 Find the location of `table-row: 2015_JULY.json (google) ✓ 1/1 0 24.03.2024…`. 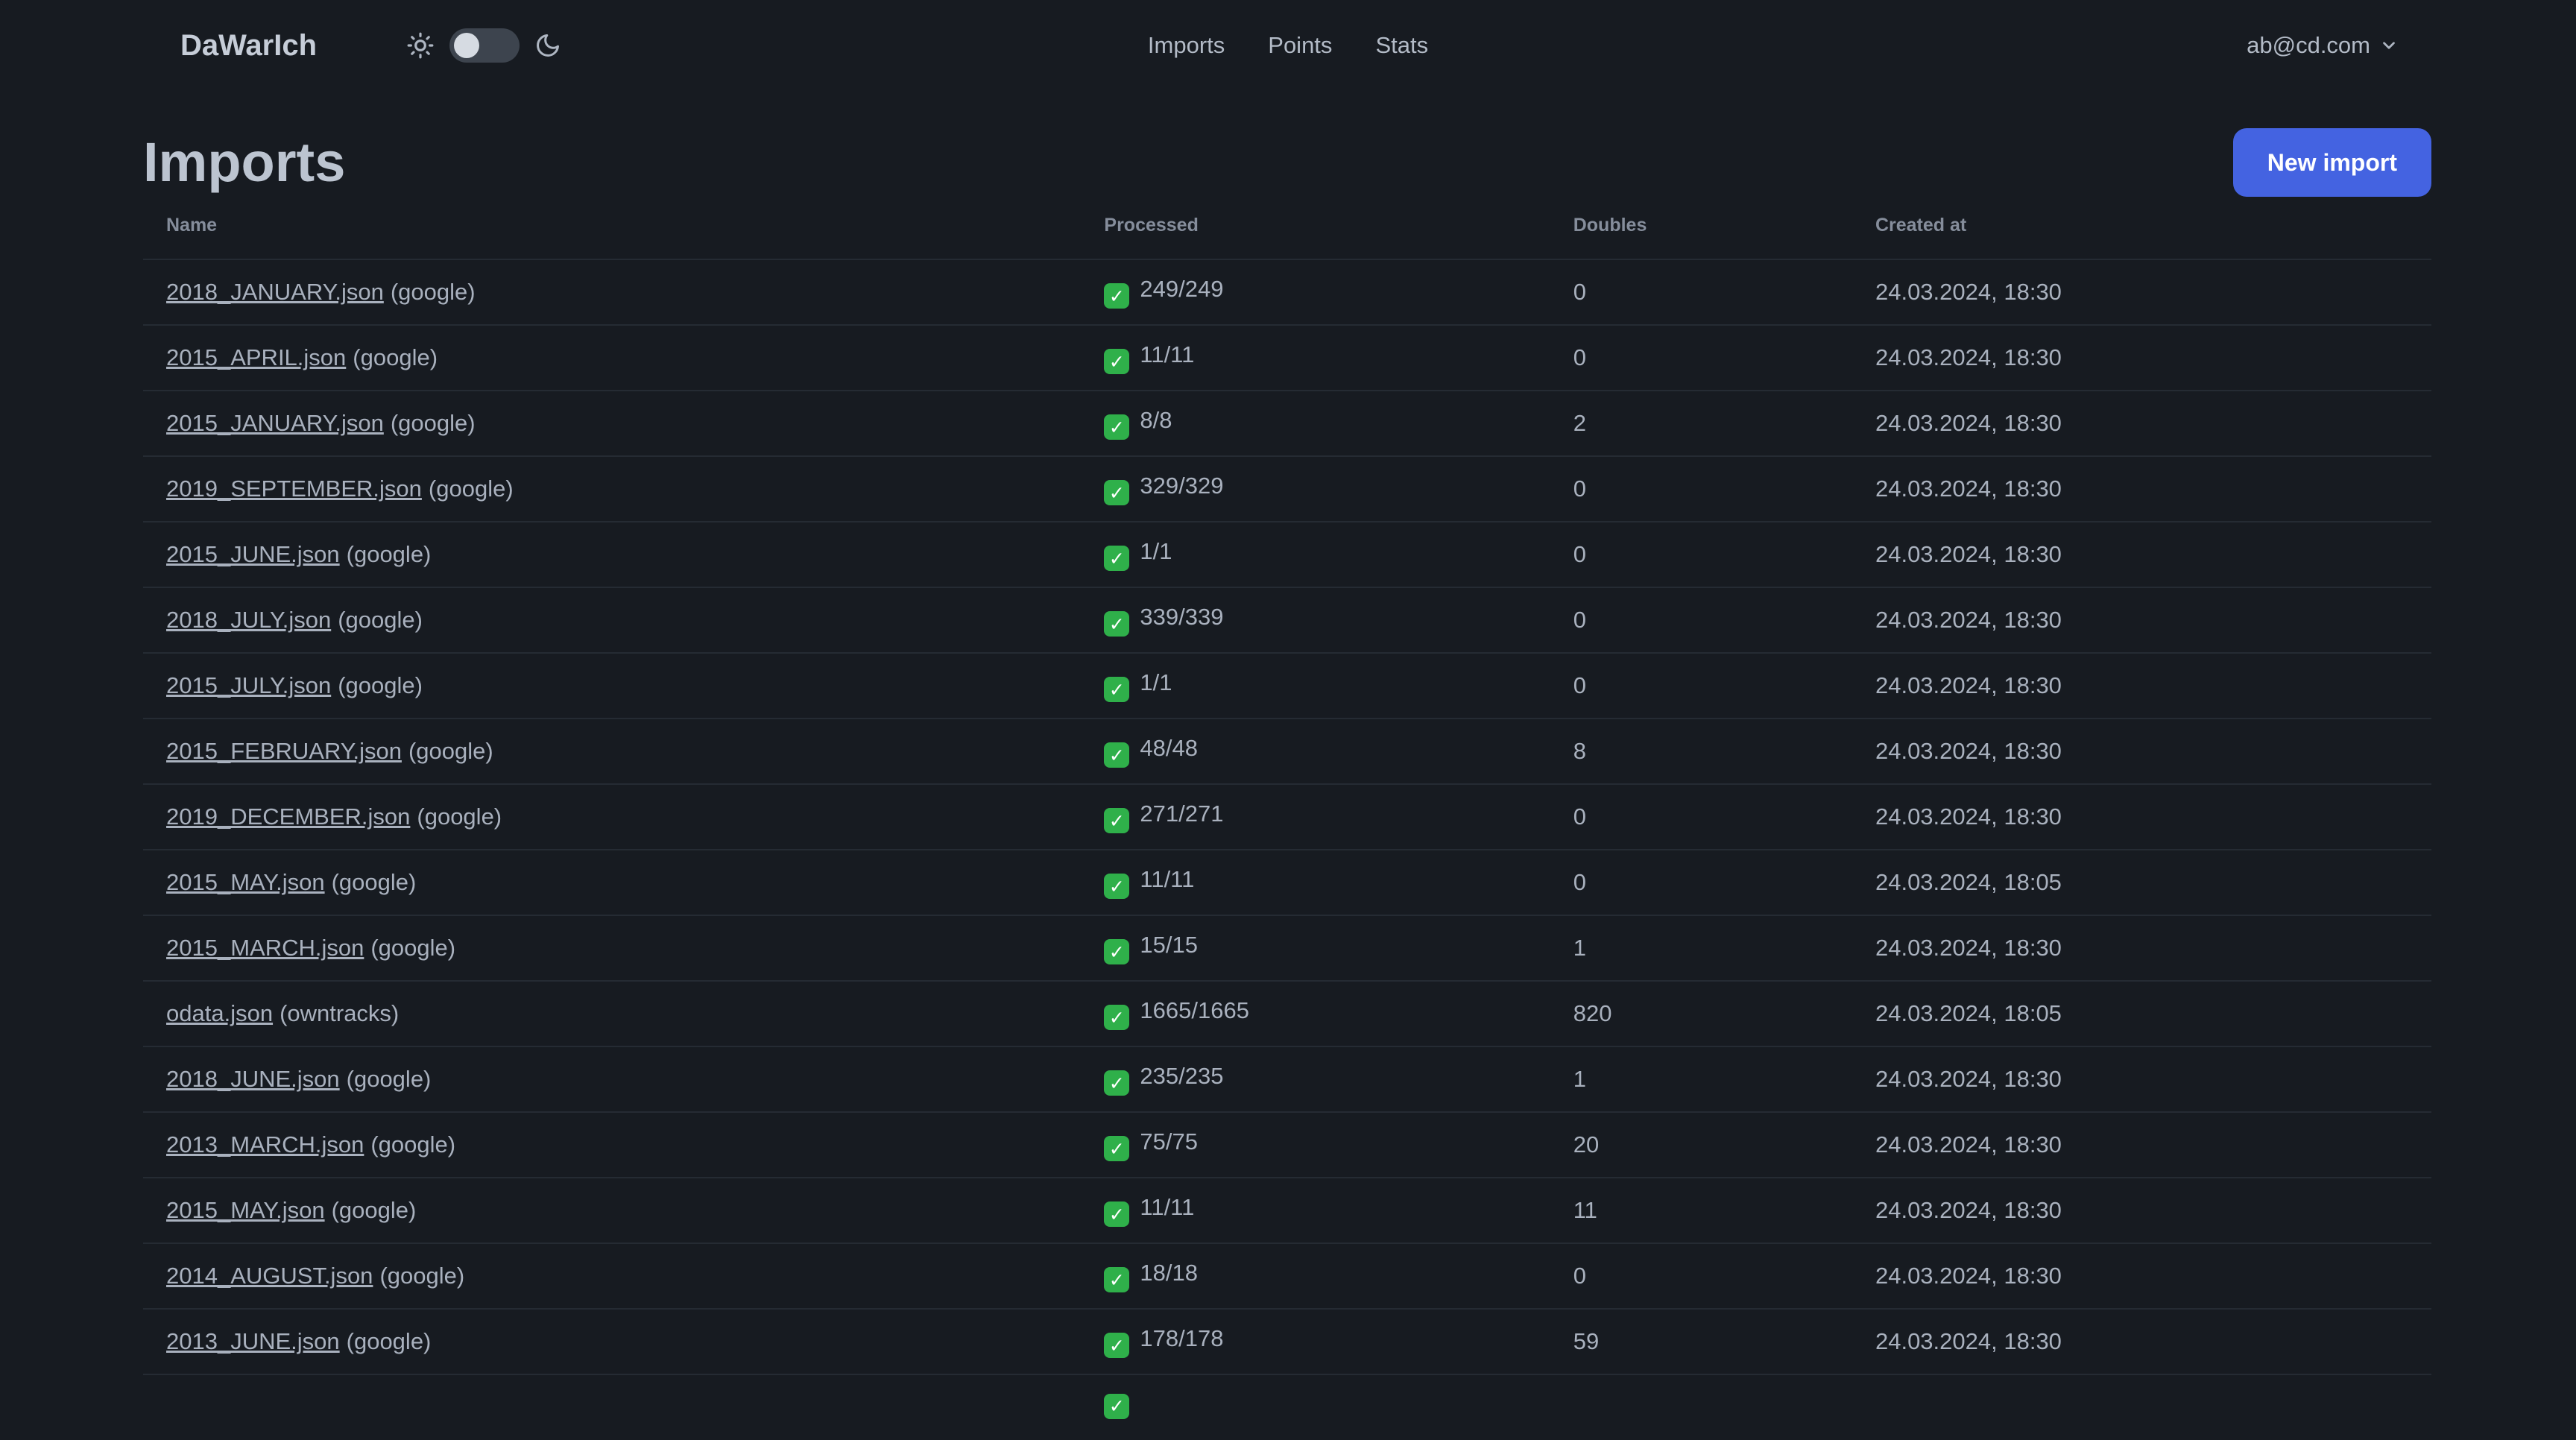

table-row: 2015_JULY.json (google) ✓ 1/1 0 24.03.2024… is located at coordinates (1287, 686).